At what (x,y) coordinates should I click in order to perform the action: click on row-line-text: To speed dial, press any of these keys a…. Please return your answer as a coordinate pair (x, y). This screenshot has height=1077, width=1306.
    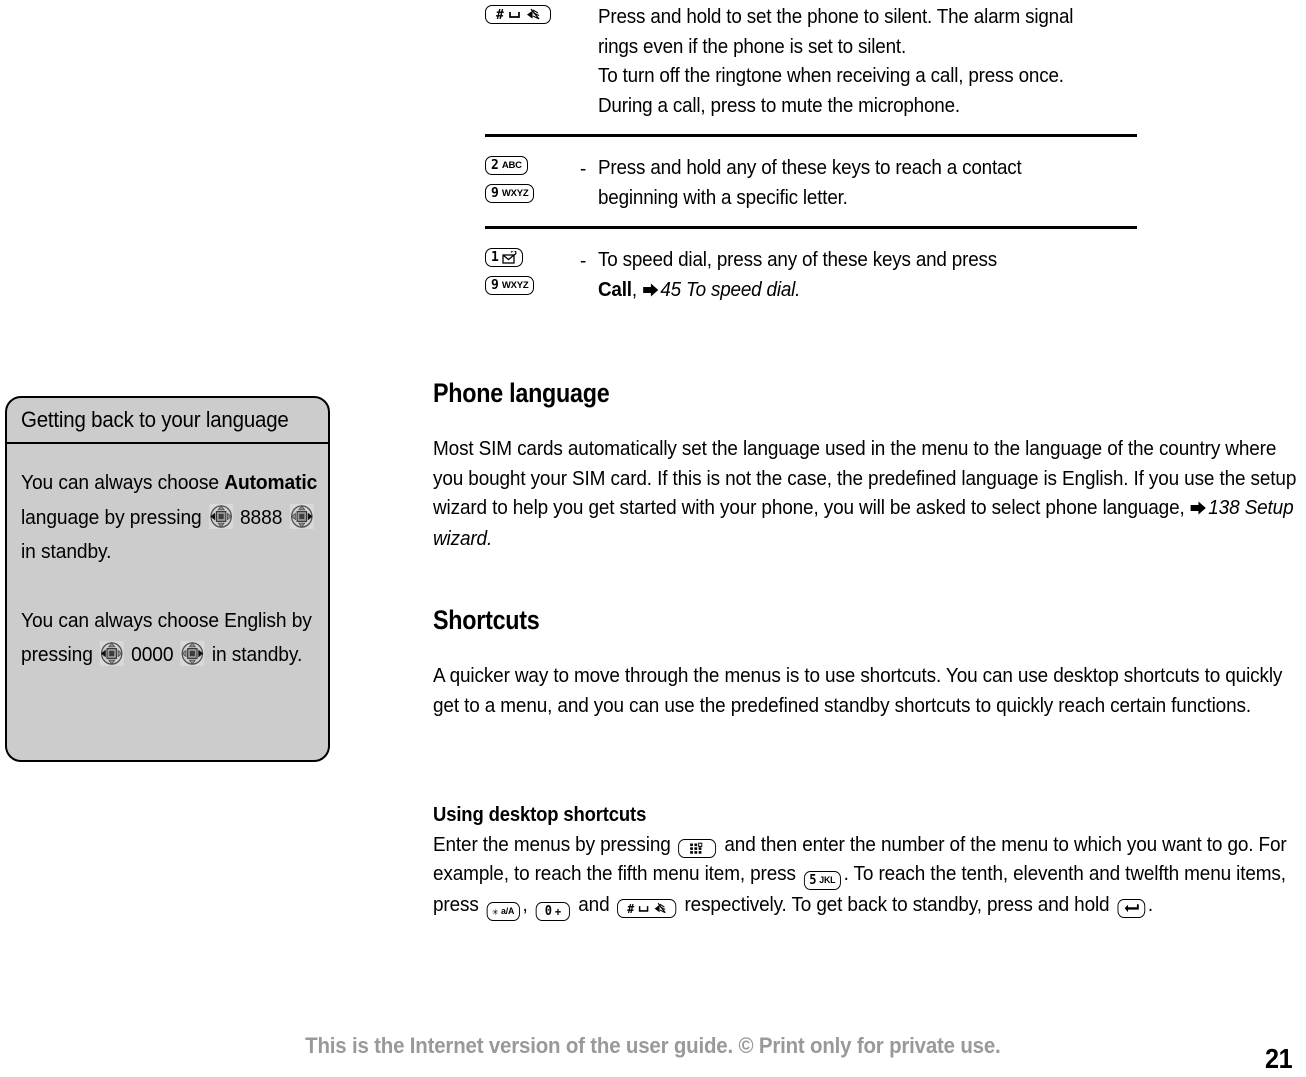
    Looking at the image, I should click on (797, 259).